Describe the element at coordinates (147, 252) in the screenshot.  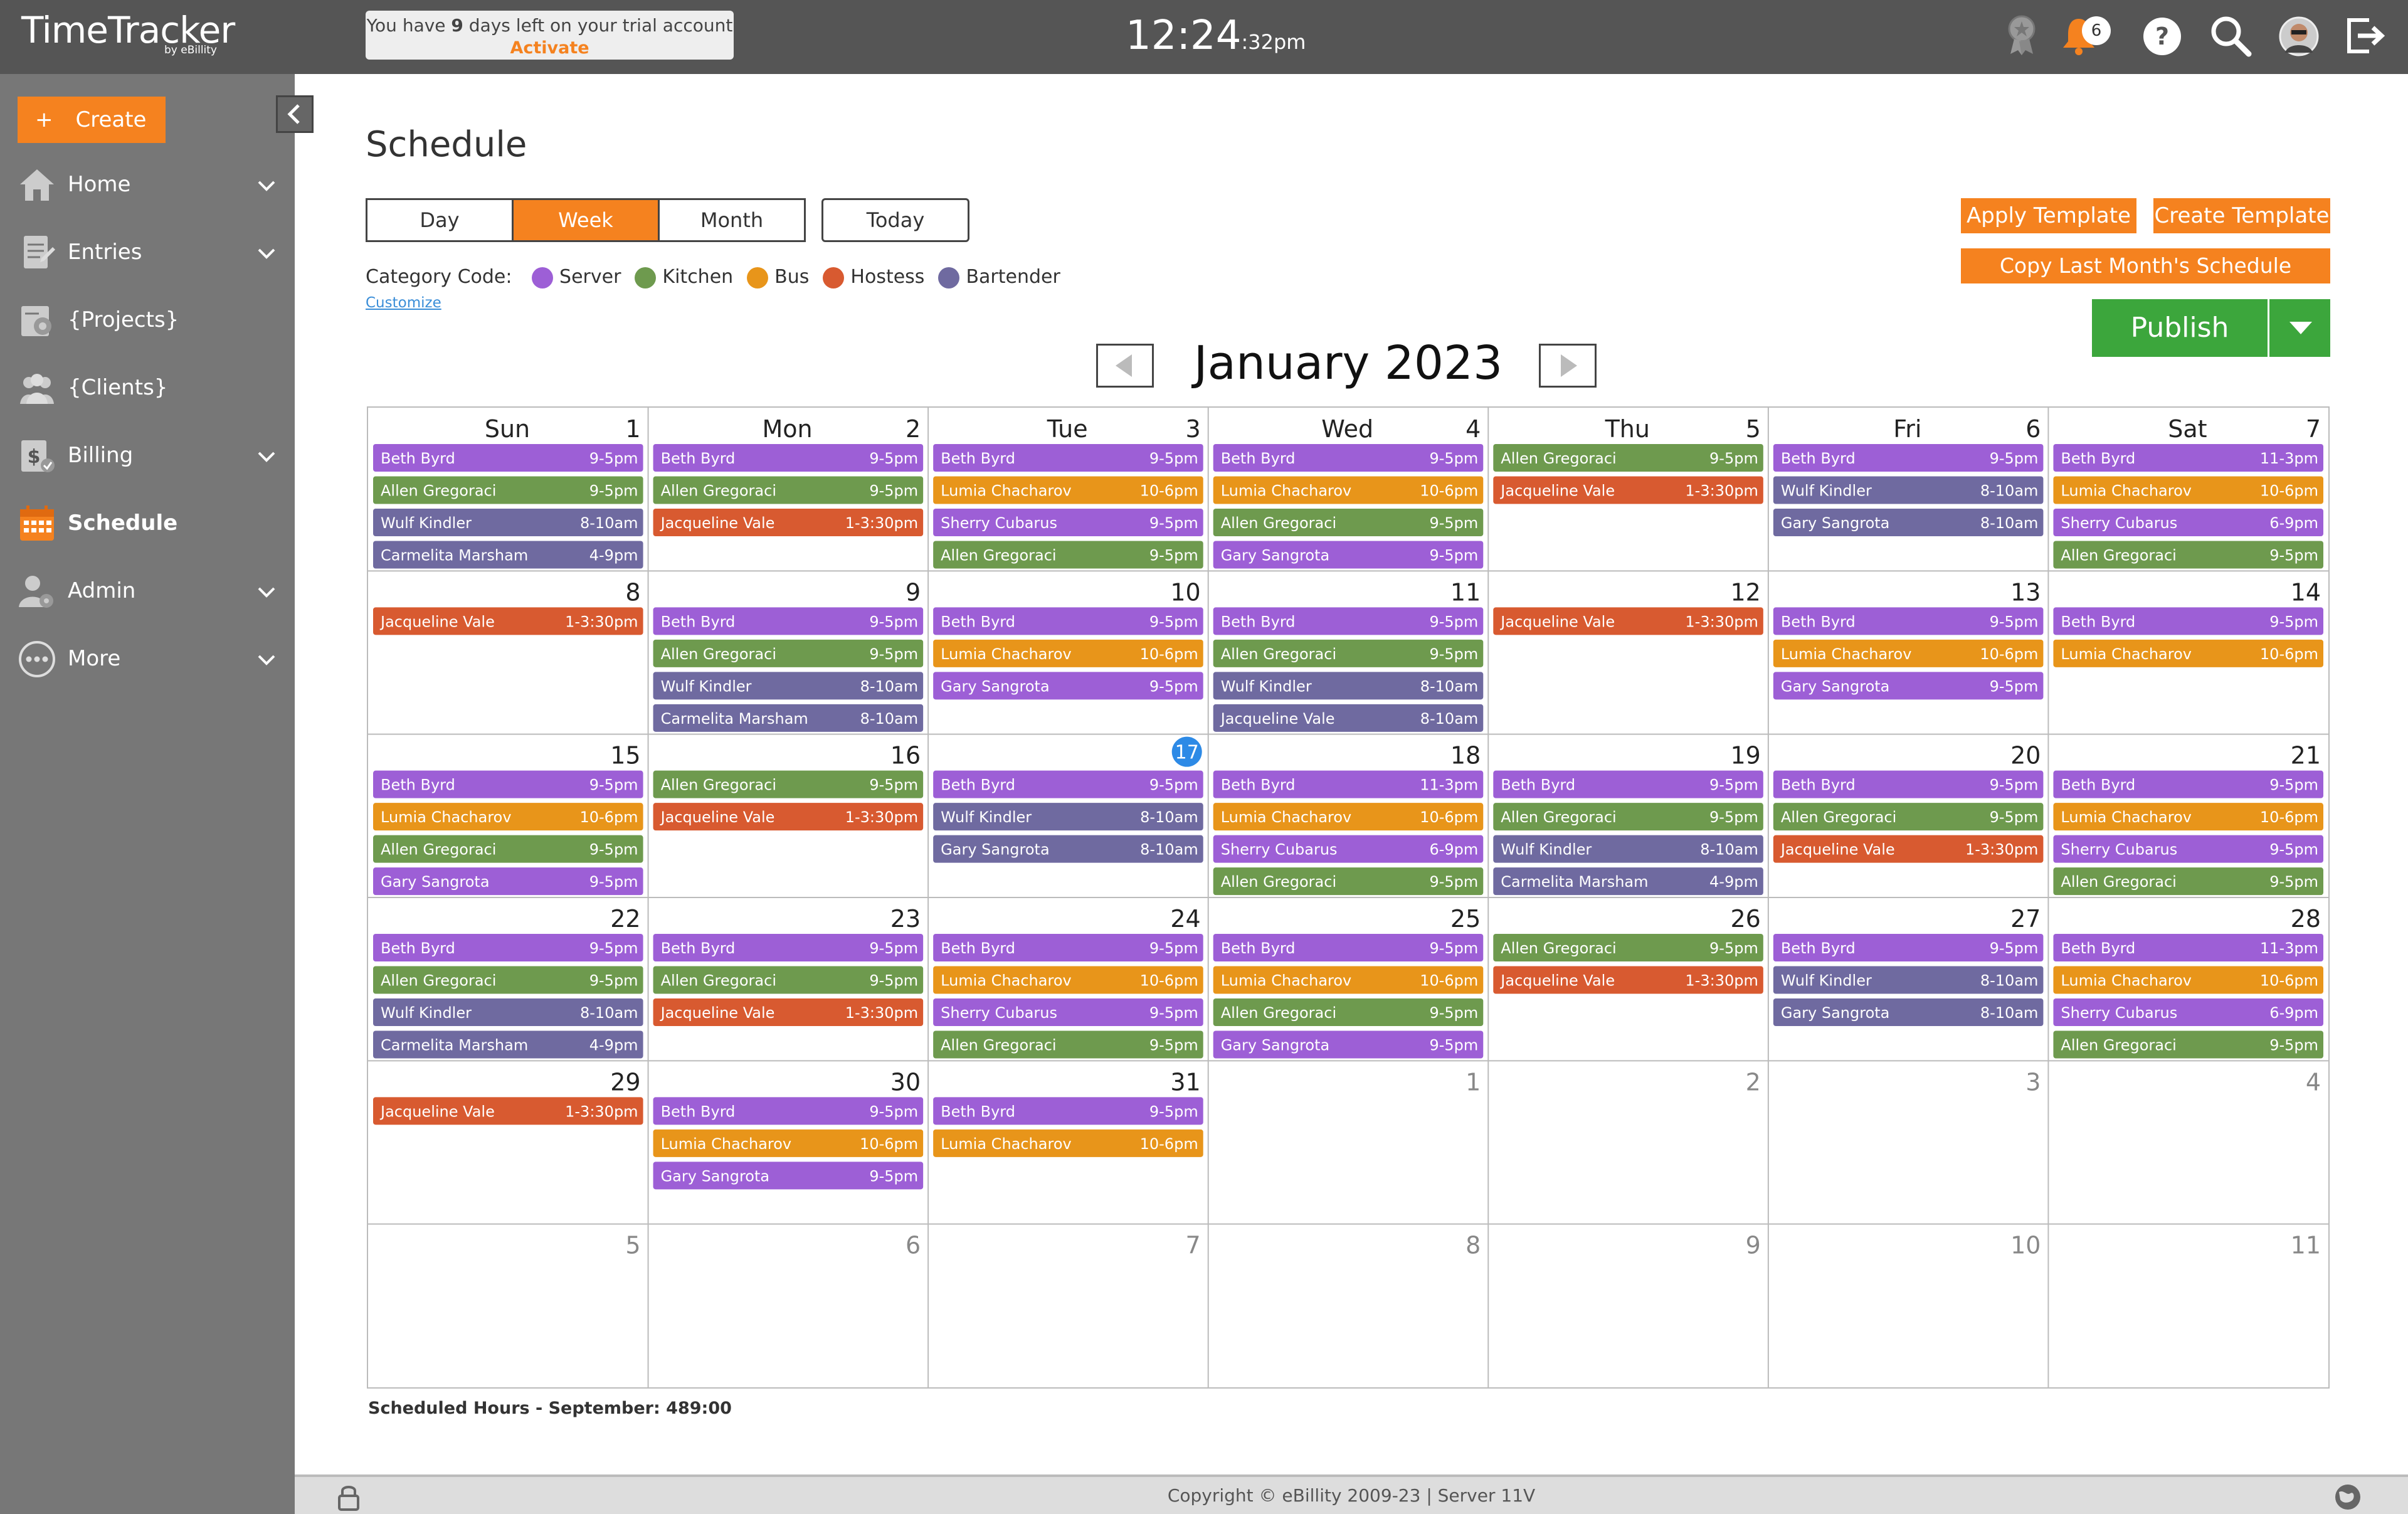
I see `sidebar-item-entries: Entries` at that location.